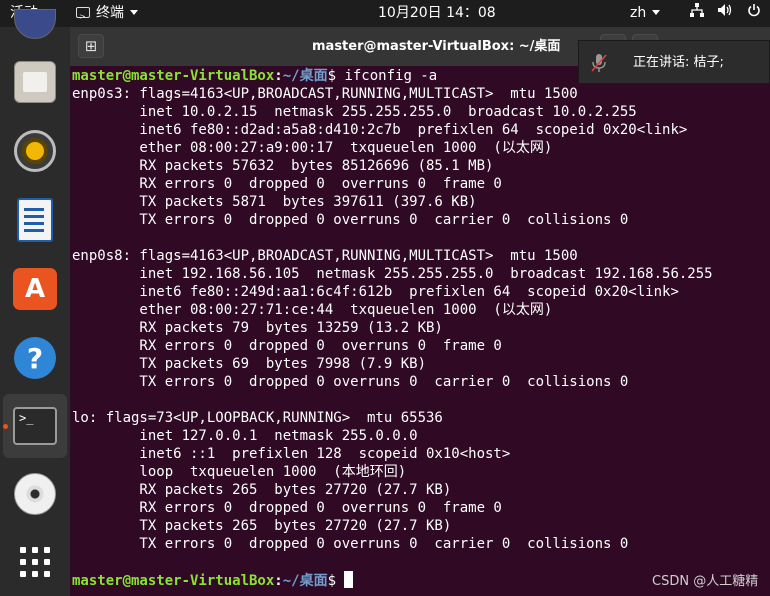  I want to click on mic-muted-icon, so click(599, 63).